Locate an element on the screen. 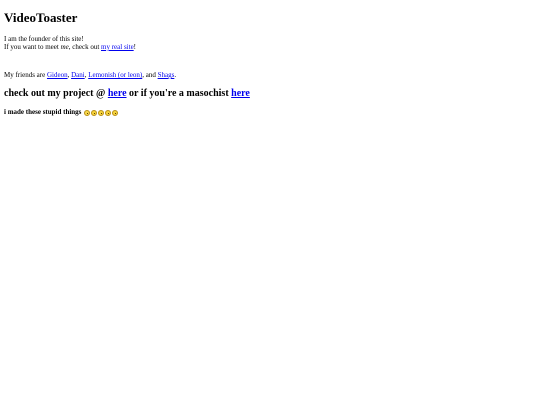 Image resolution: width=540 pixels, height=405 pixels. friend-link-gideon: Gideon is located at coordinates (57, 75).